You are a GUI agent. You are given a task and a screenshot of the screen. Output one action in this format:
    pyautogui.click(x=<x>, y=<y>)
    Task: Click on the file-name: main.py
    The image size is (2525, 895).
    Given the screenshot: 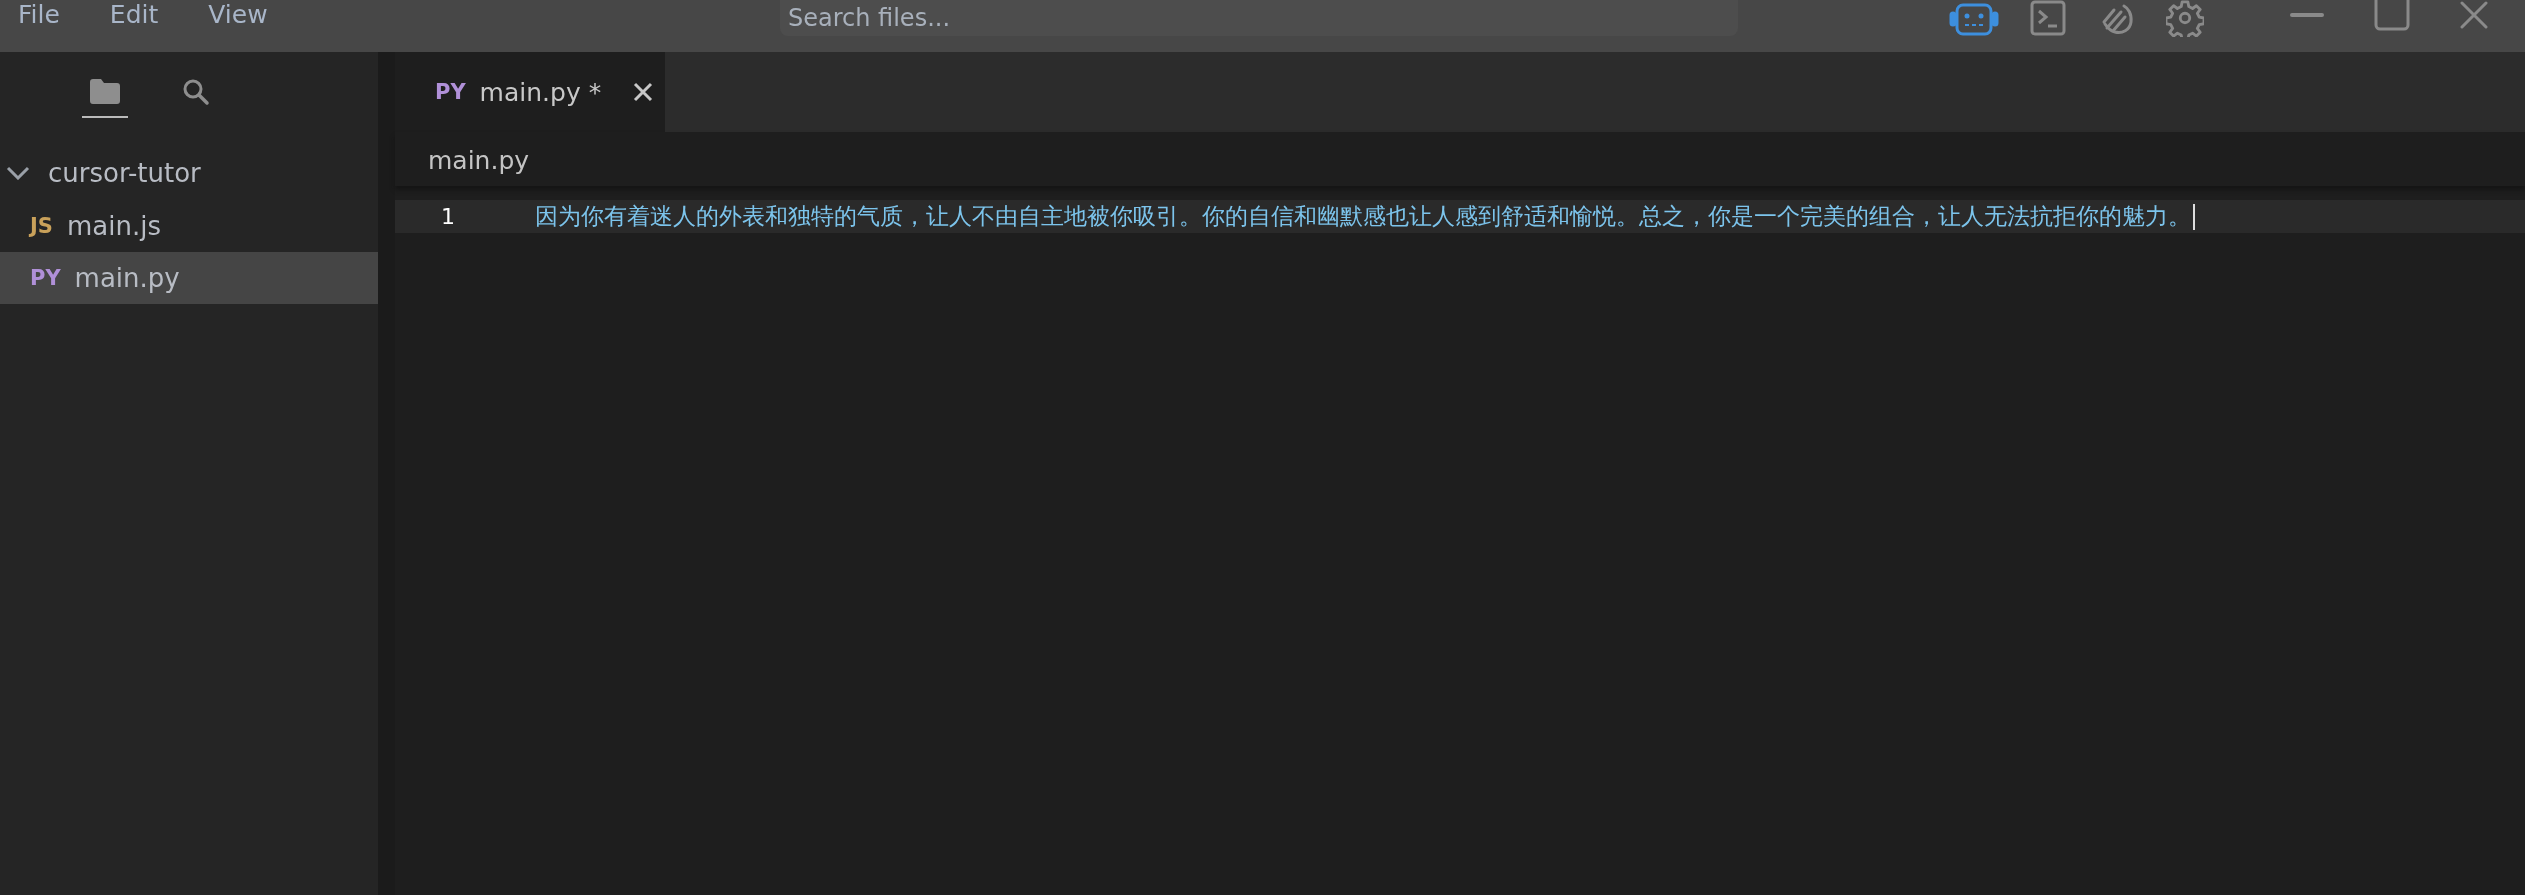 What is the action you would take?
    pyautogui.click(x=127, y=278)
    